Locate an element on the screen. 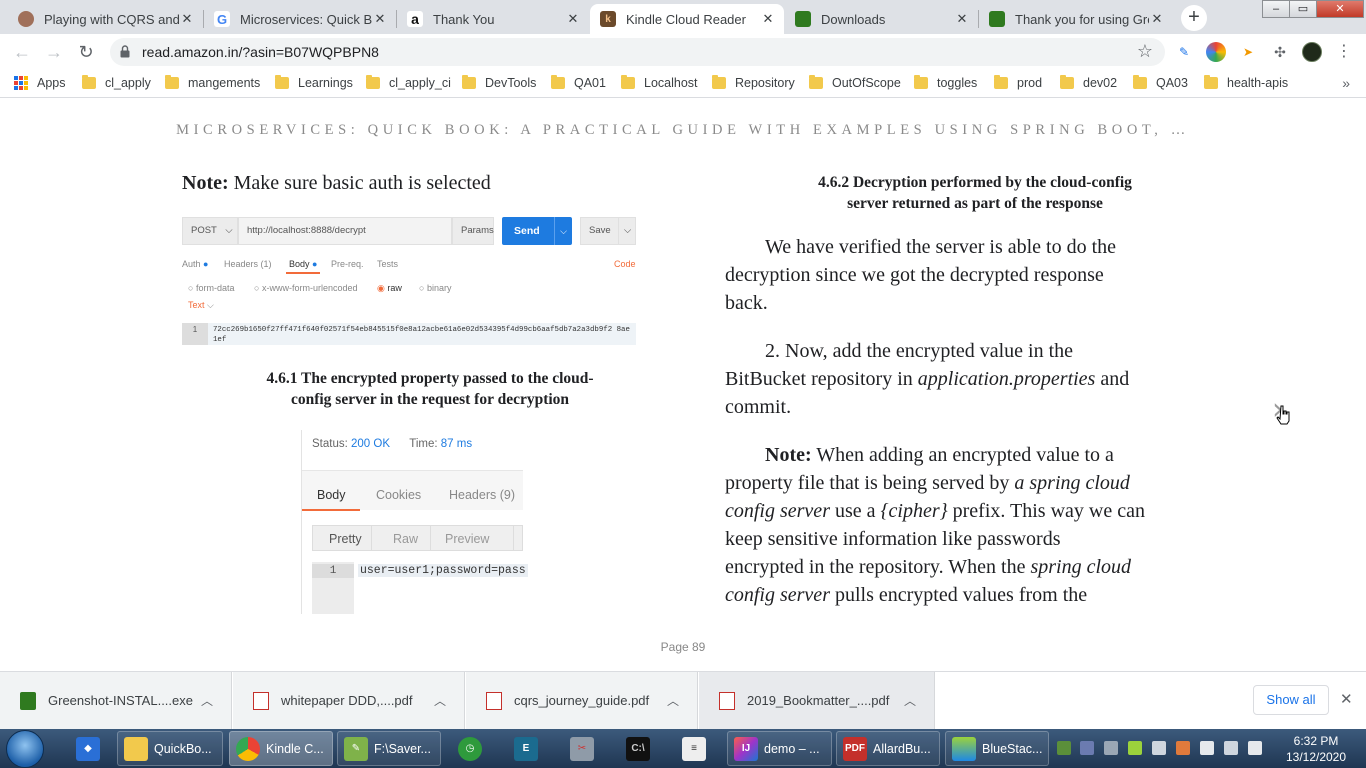 This screenshot has width=1366, height=768. snipping-tool-icon: ✂ is located at coordinates (582, 748).